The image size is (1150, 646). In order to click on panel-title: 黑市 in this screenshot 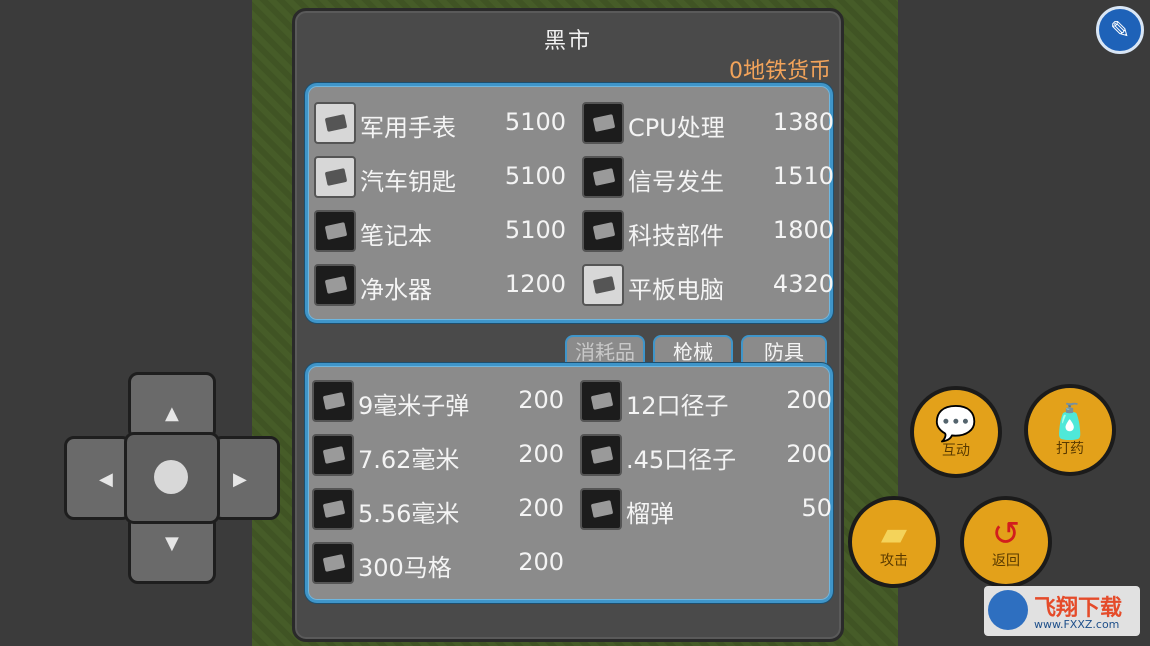, I will do `click(567, 41)`.